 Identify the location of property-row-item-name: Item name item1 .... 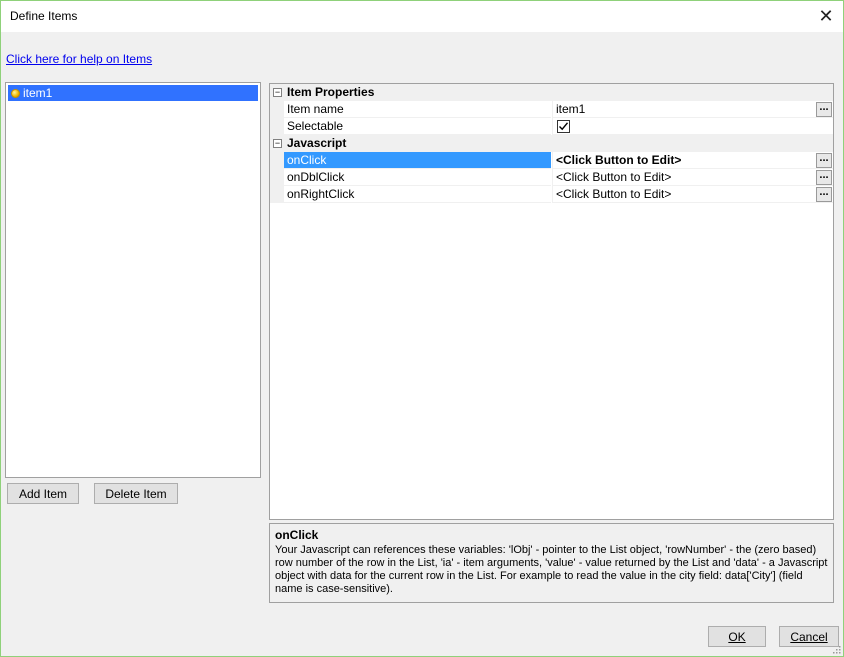
(551, 109).